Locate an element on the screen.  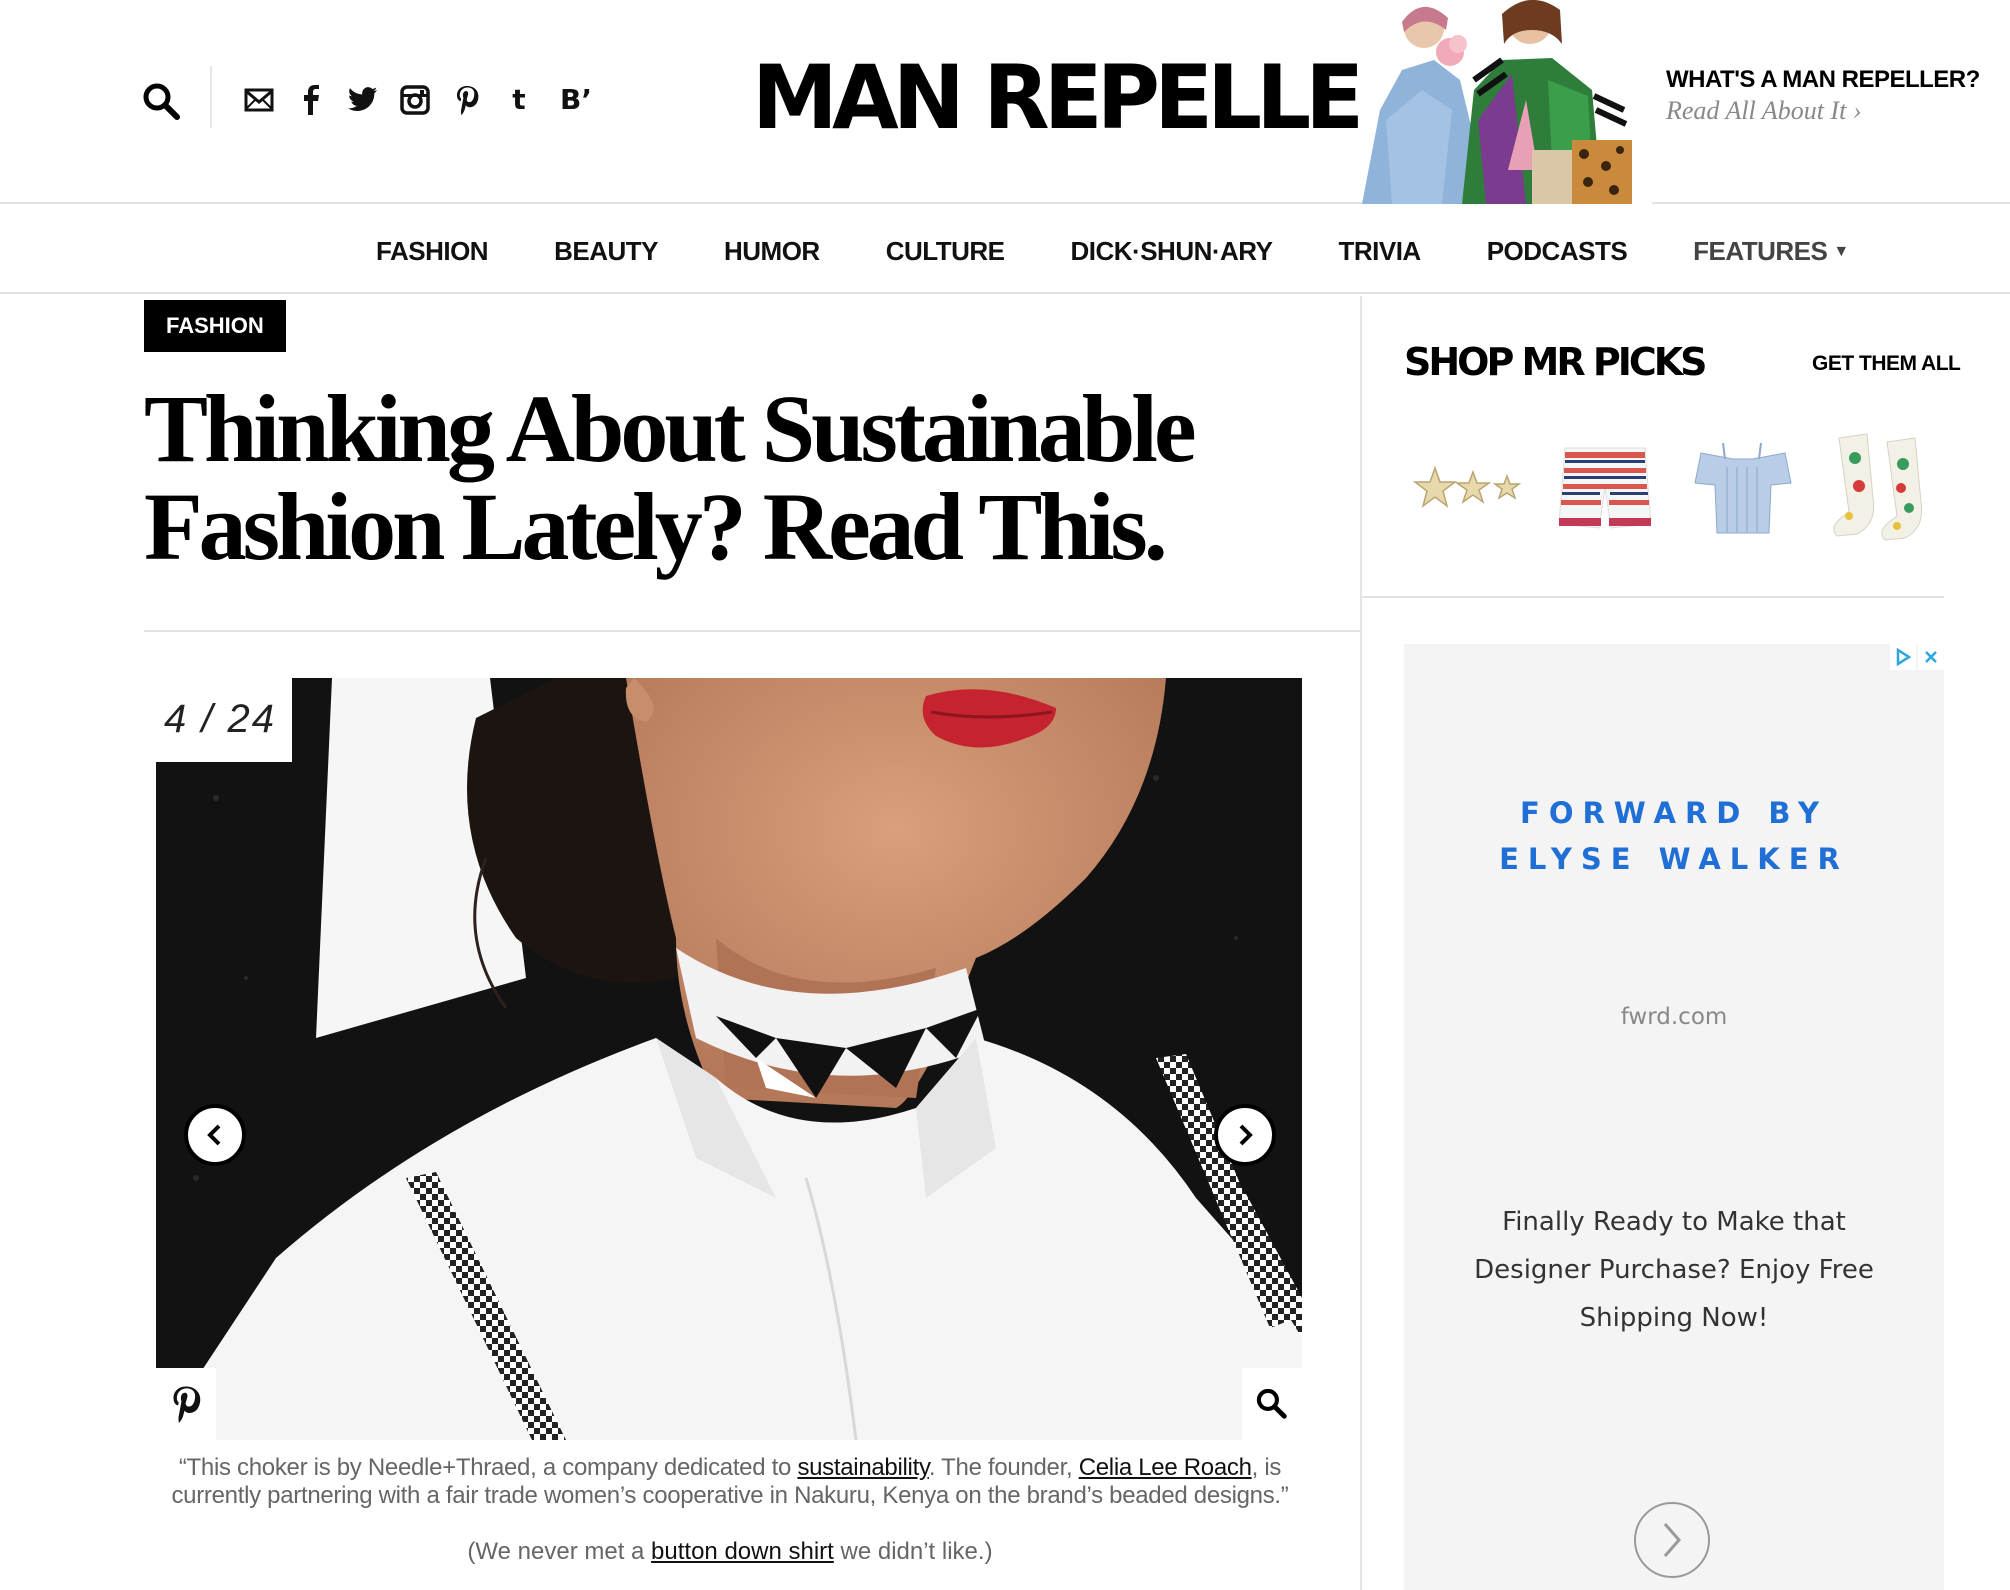
ad-next-button is located at coordinates (1672, 1540).